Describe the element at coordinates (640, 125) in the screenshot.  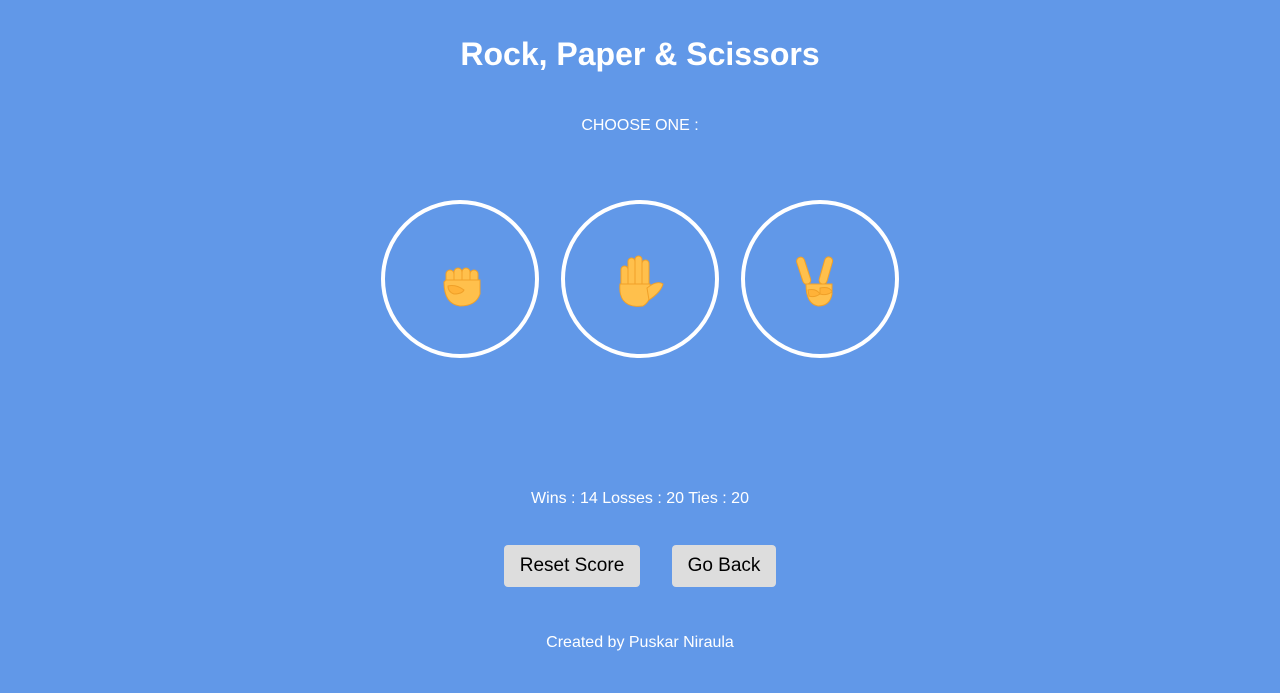
I see `choose-prompt: CHOOSE ONE :` at that location.